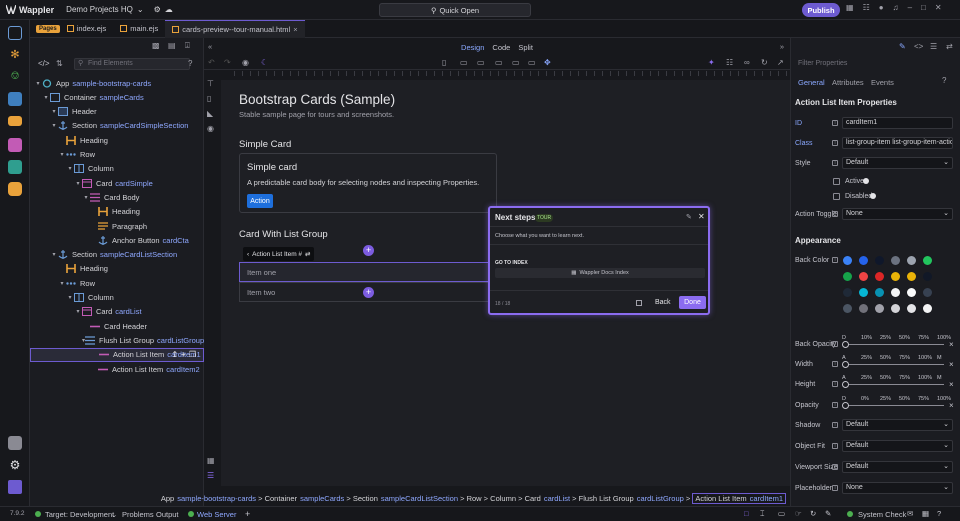  I want to click on tab-events: Events, so click(882, 82).